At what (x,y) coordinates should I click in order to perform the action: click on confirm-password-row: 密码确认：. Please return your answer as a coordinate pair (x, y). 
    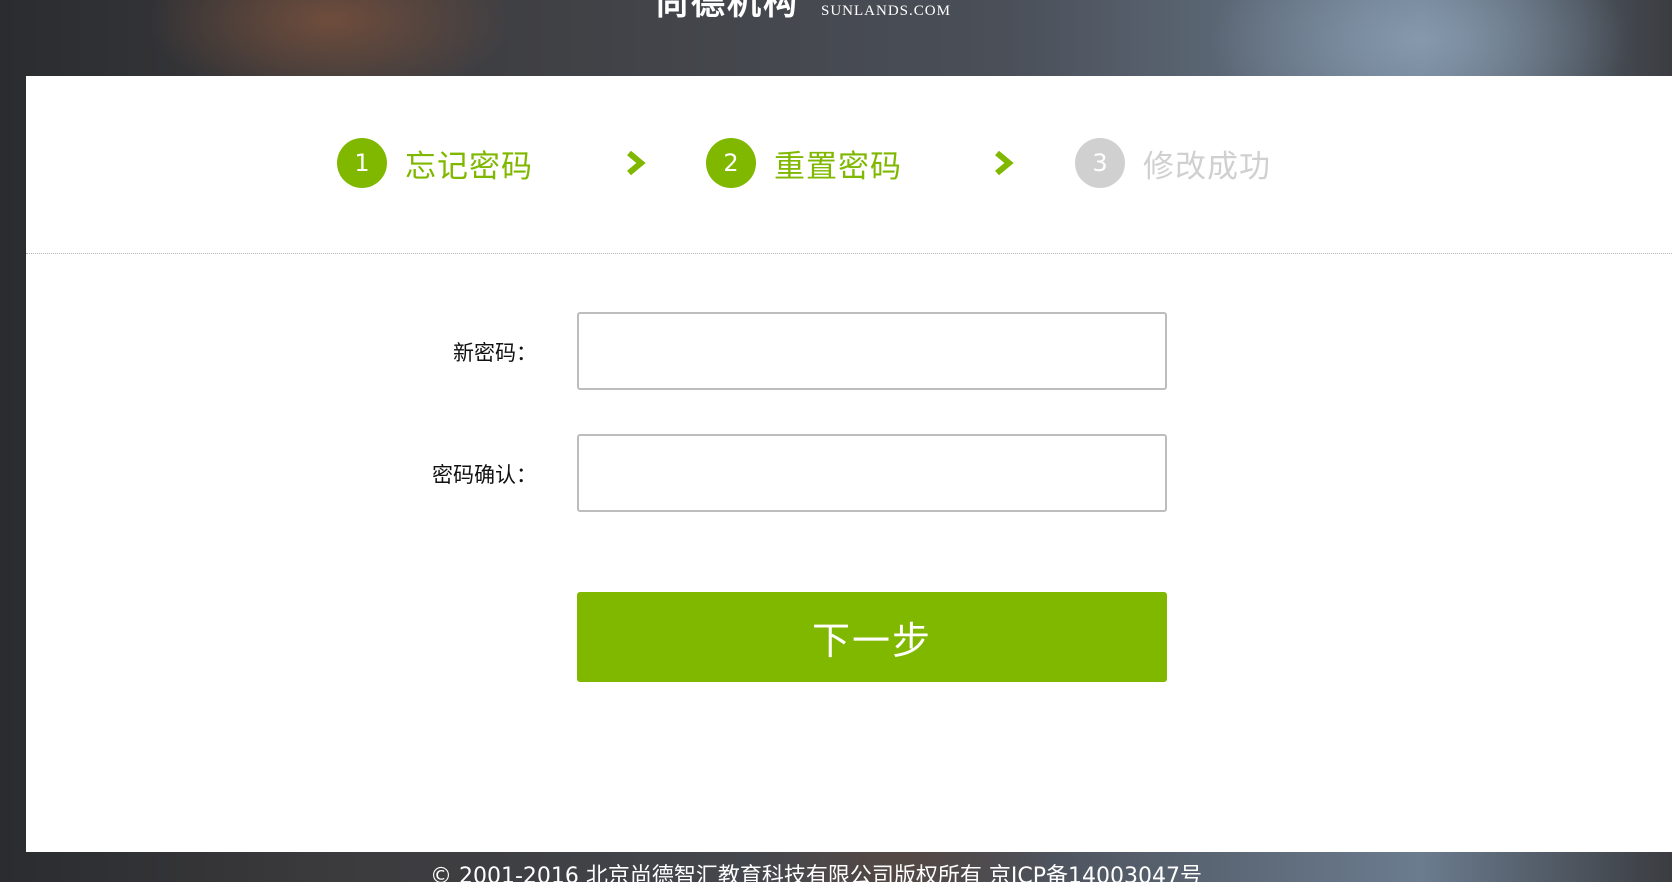
    Looking at the image, I should click on (849, 475).